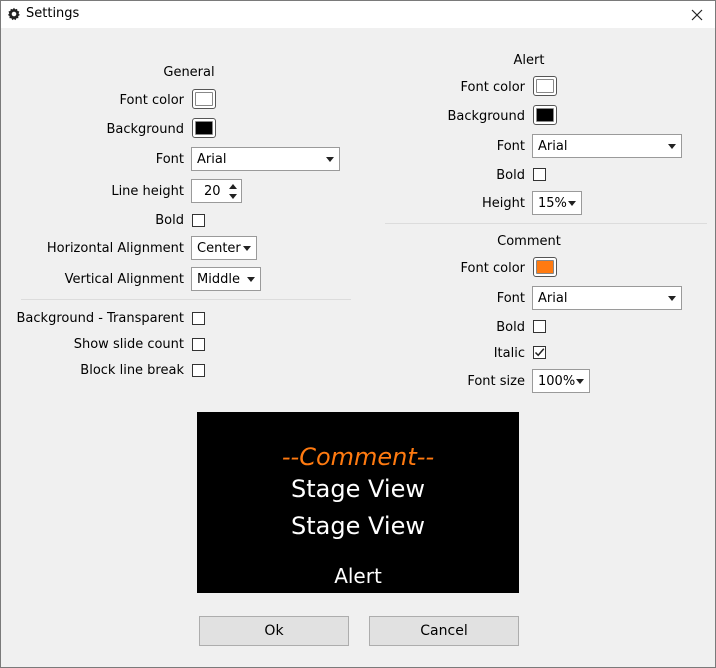  I want to click on alert-heading: Alert, so click(529, 60).